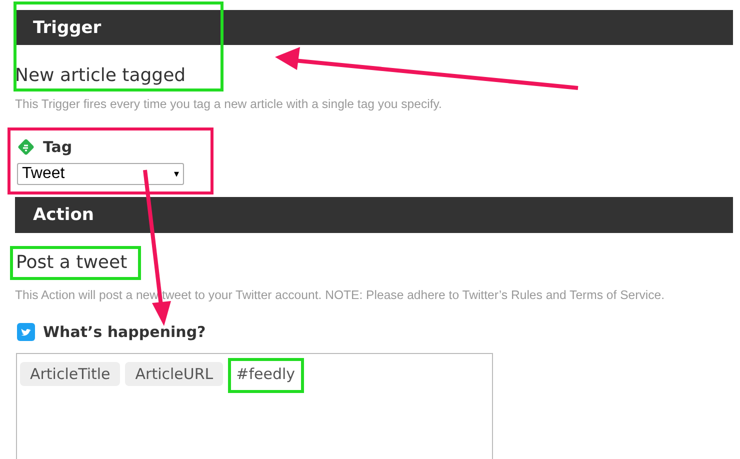 The width and height of the screenshot is (740, 459). Describe the element at coordinates (266, 375) in the screenshot. I see `hashtag-text: #feedly` at that location.